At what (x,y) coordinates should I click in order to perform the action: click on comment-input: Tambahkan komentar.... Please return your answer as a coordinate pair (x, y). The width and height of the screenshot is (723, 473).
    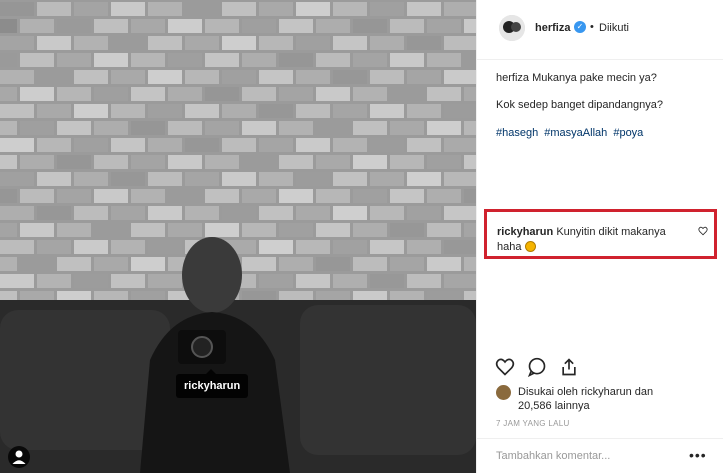
    Looking at the image, I should click on (553, 456).